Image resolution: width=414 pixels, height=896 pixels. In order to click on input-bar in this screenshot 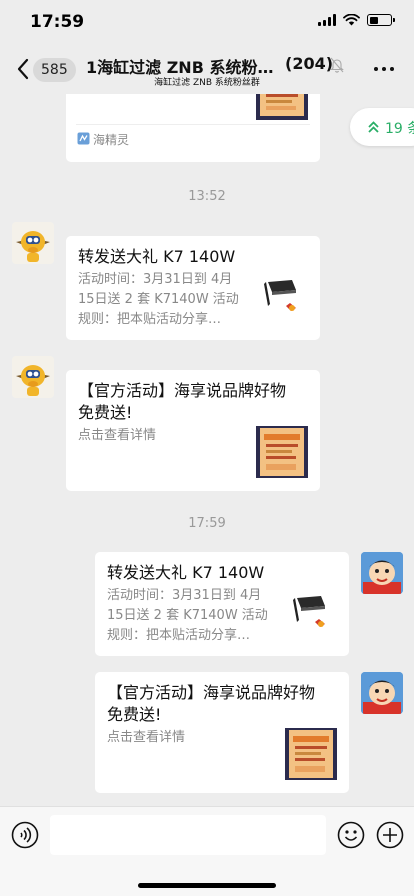, I will do `click(207, 851)`.